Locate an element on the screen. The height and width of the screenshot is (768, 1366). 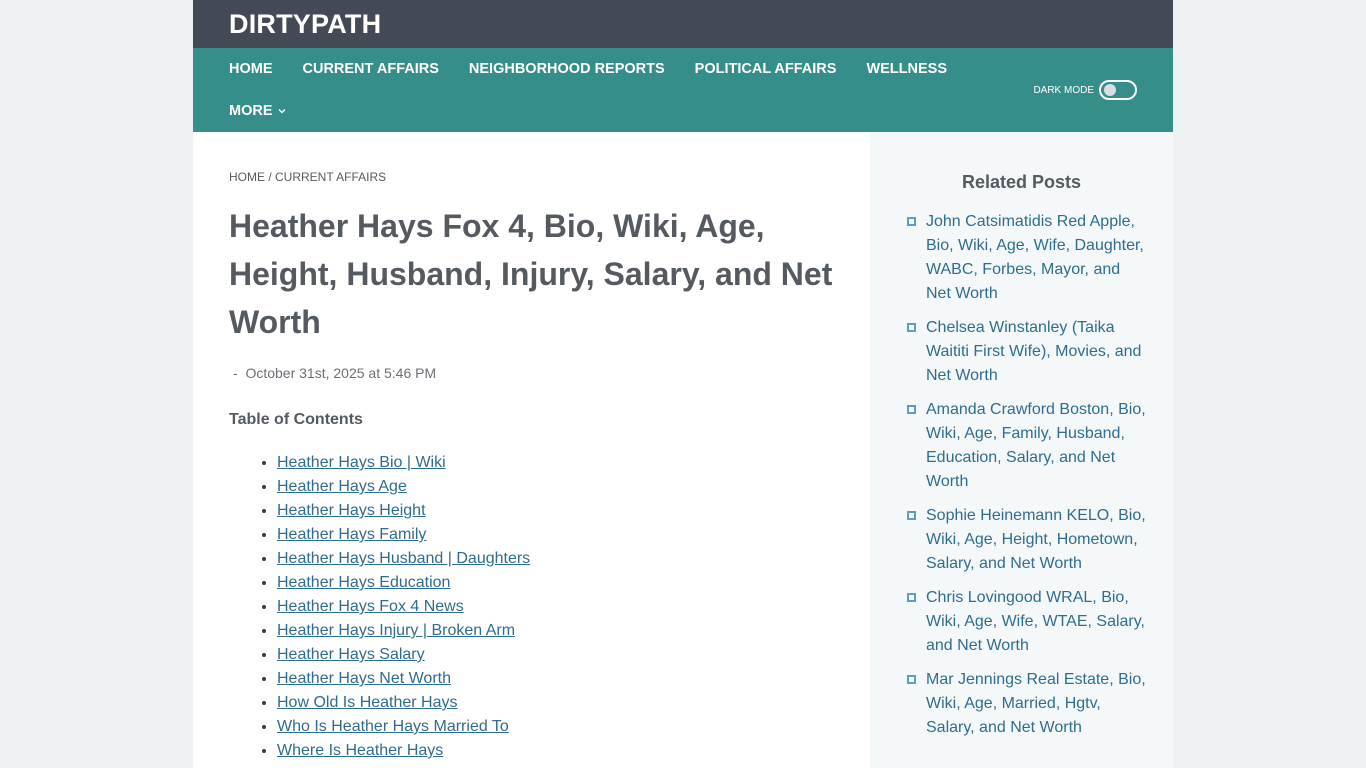
toc-link: Heather Hays Bio | Wiki is located at coordinates (361, 462).